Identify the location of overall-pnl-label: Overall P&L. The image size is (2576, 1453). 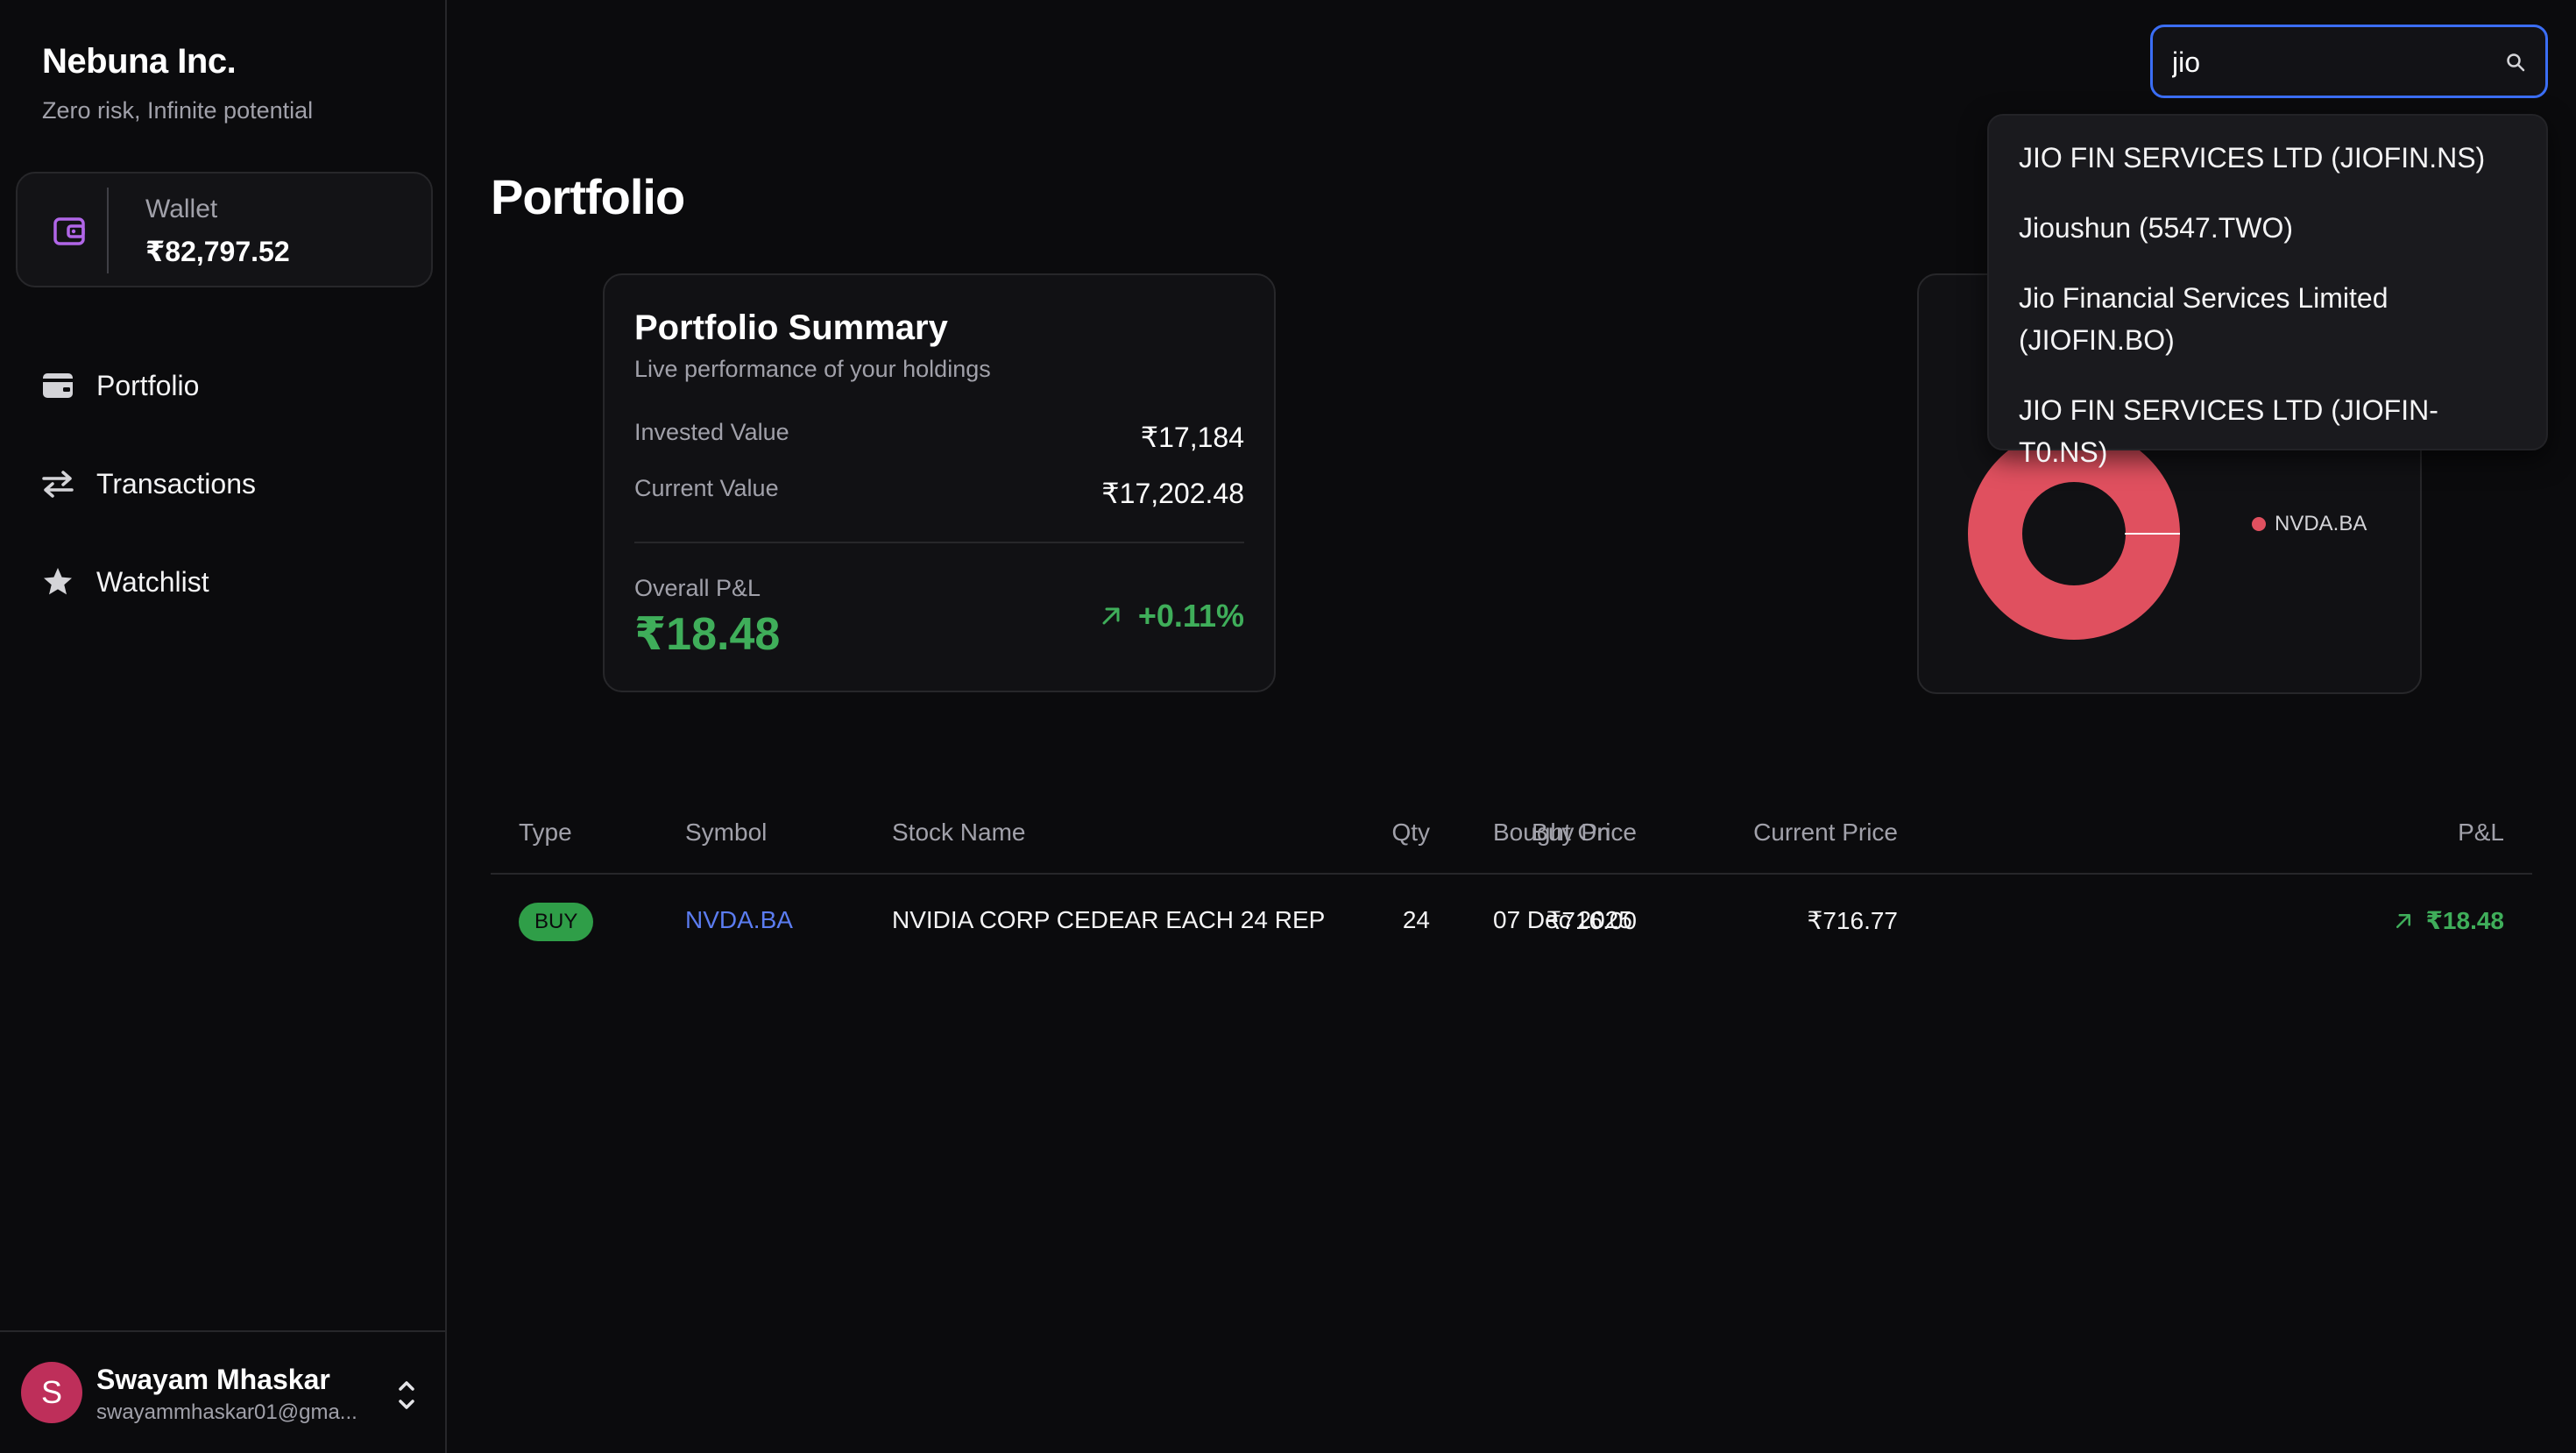
(697, 588).